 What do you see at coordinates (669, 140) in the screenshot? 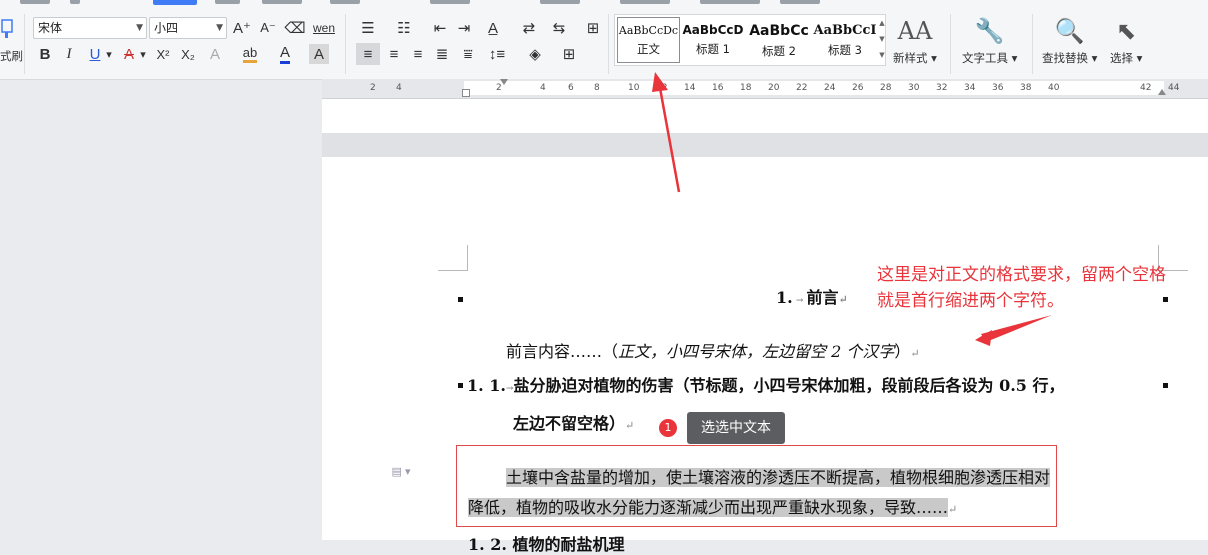
I see `arrow-to-style-normal` at bounding box center [669, 140].